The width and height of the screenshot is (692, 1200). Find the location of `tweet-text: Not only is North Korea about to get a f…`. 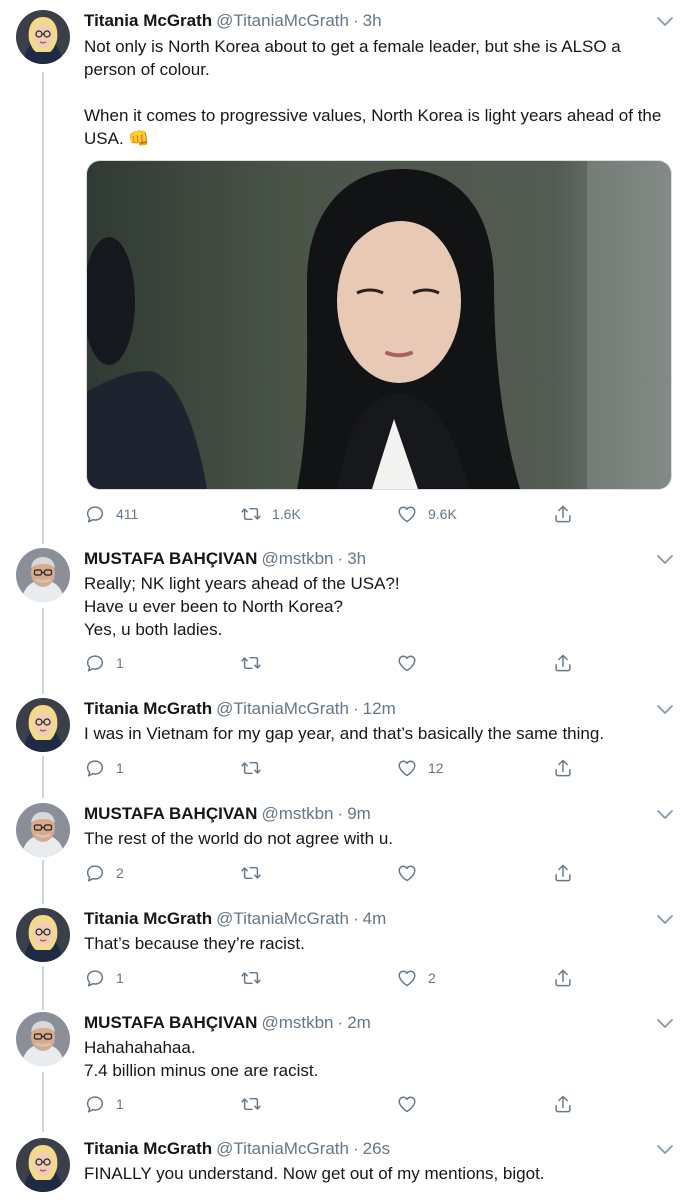

tweet-text: Not only is North Korea about to get a f… is located at coordinates (373, 92).